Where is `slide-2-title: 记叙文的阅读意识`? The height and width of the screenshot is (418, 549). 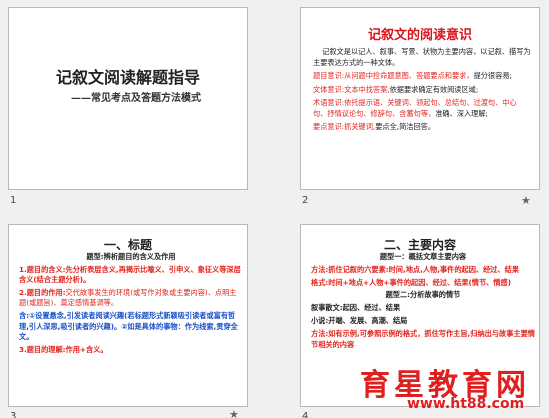 slide-2-title: 记叙文的阅读意识 is located at coordinates (419, 35).